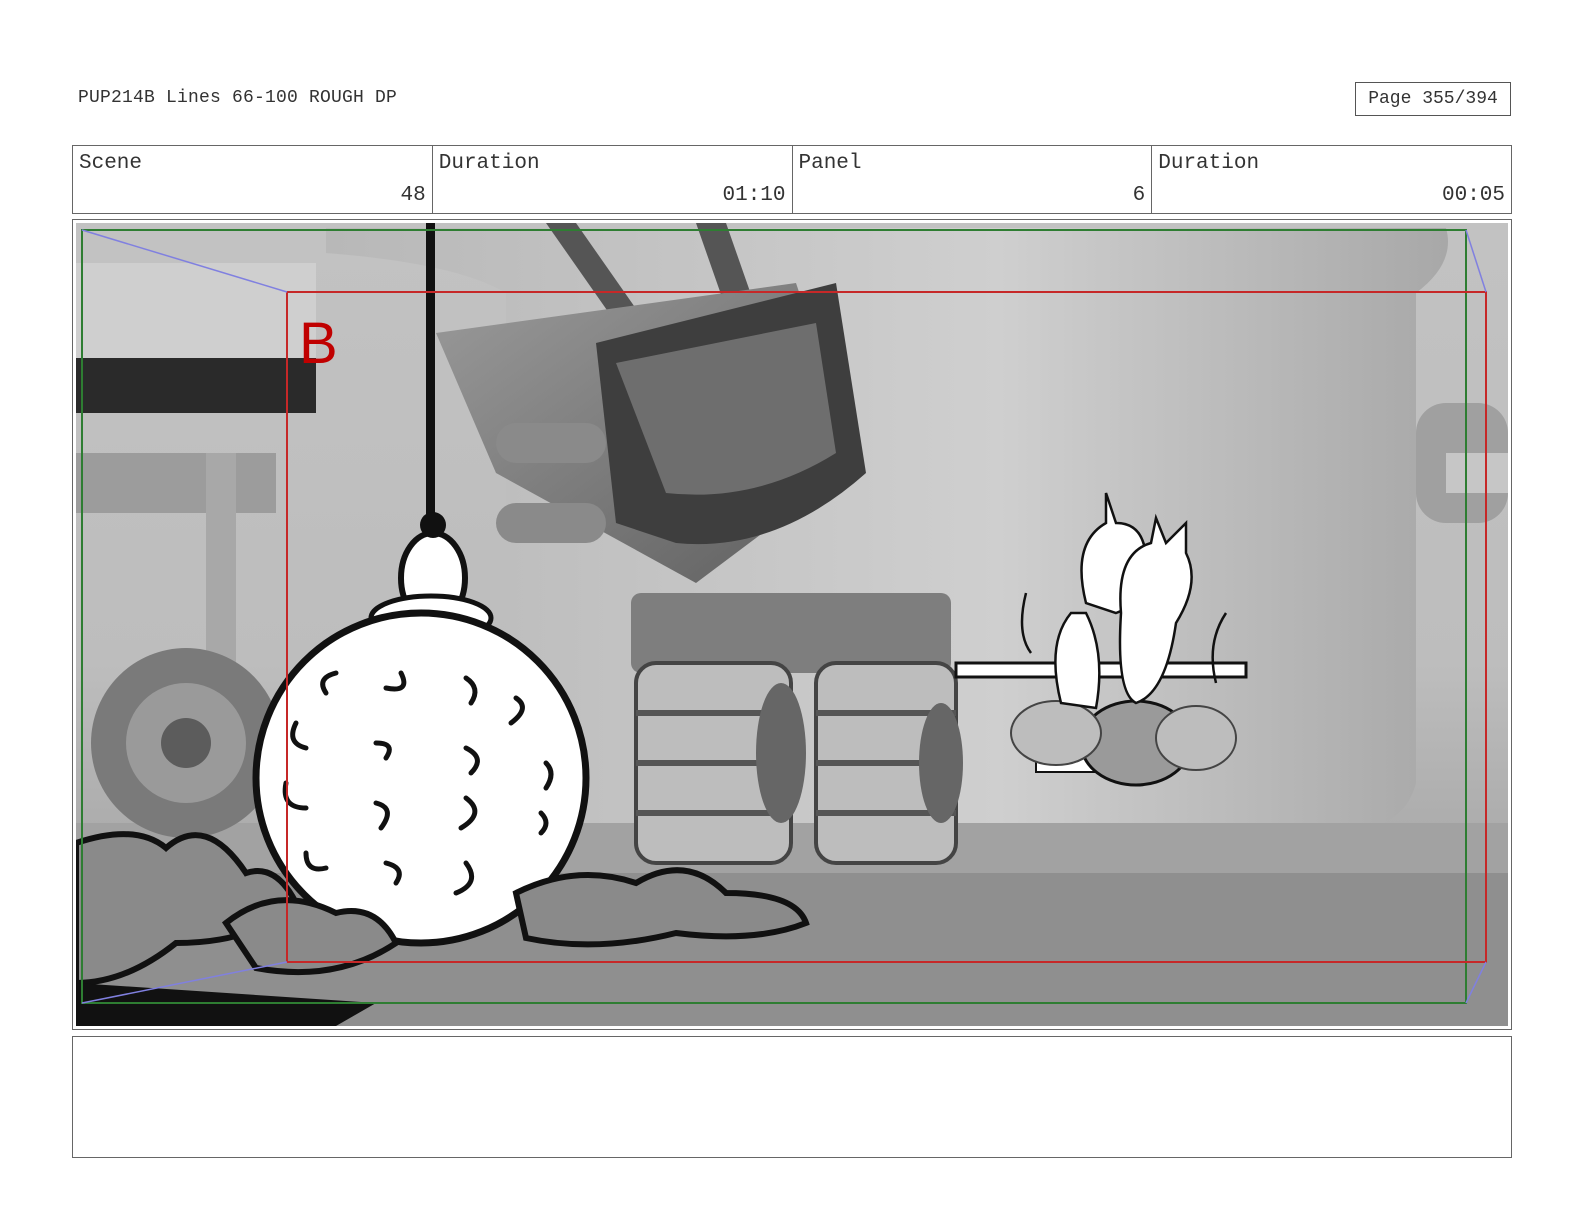 The height and width of the screenshot is (1225, 1582). I want to click on panel-duration-cell: Duration 00:05, so click(1331, 179).